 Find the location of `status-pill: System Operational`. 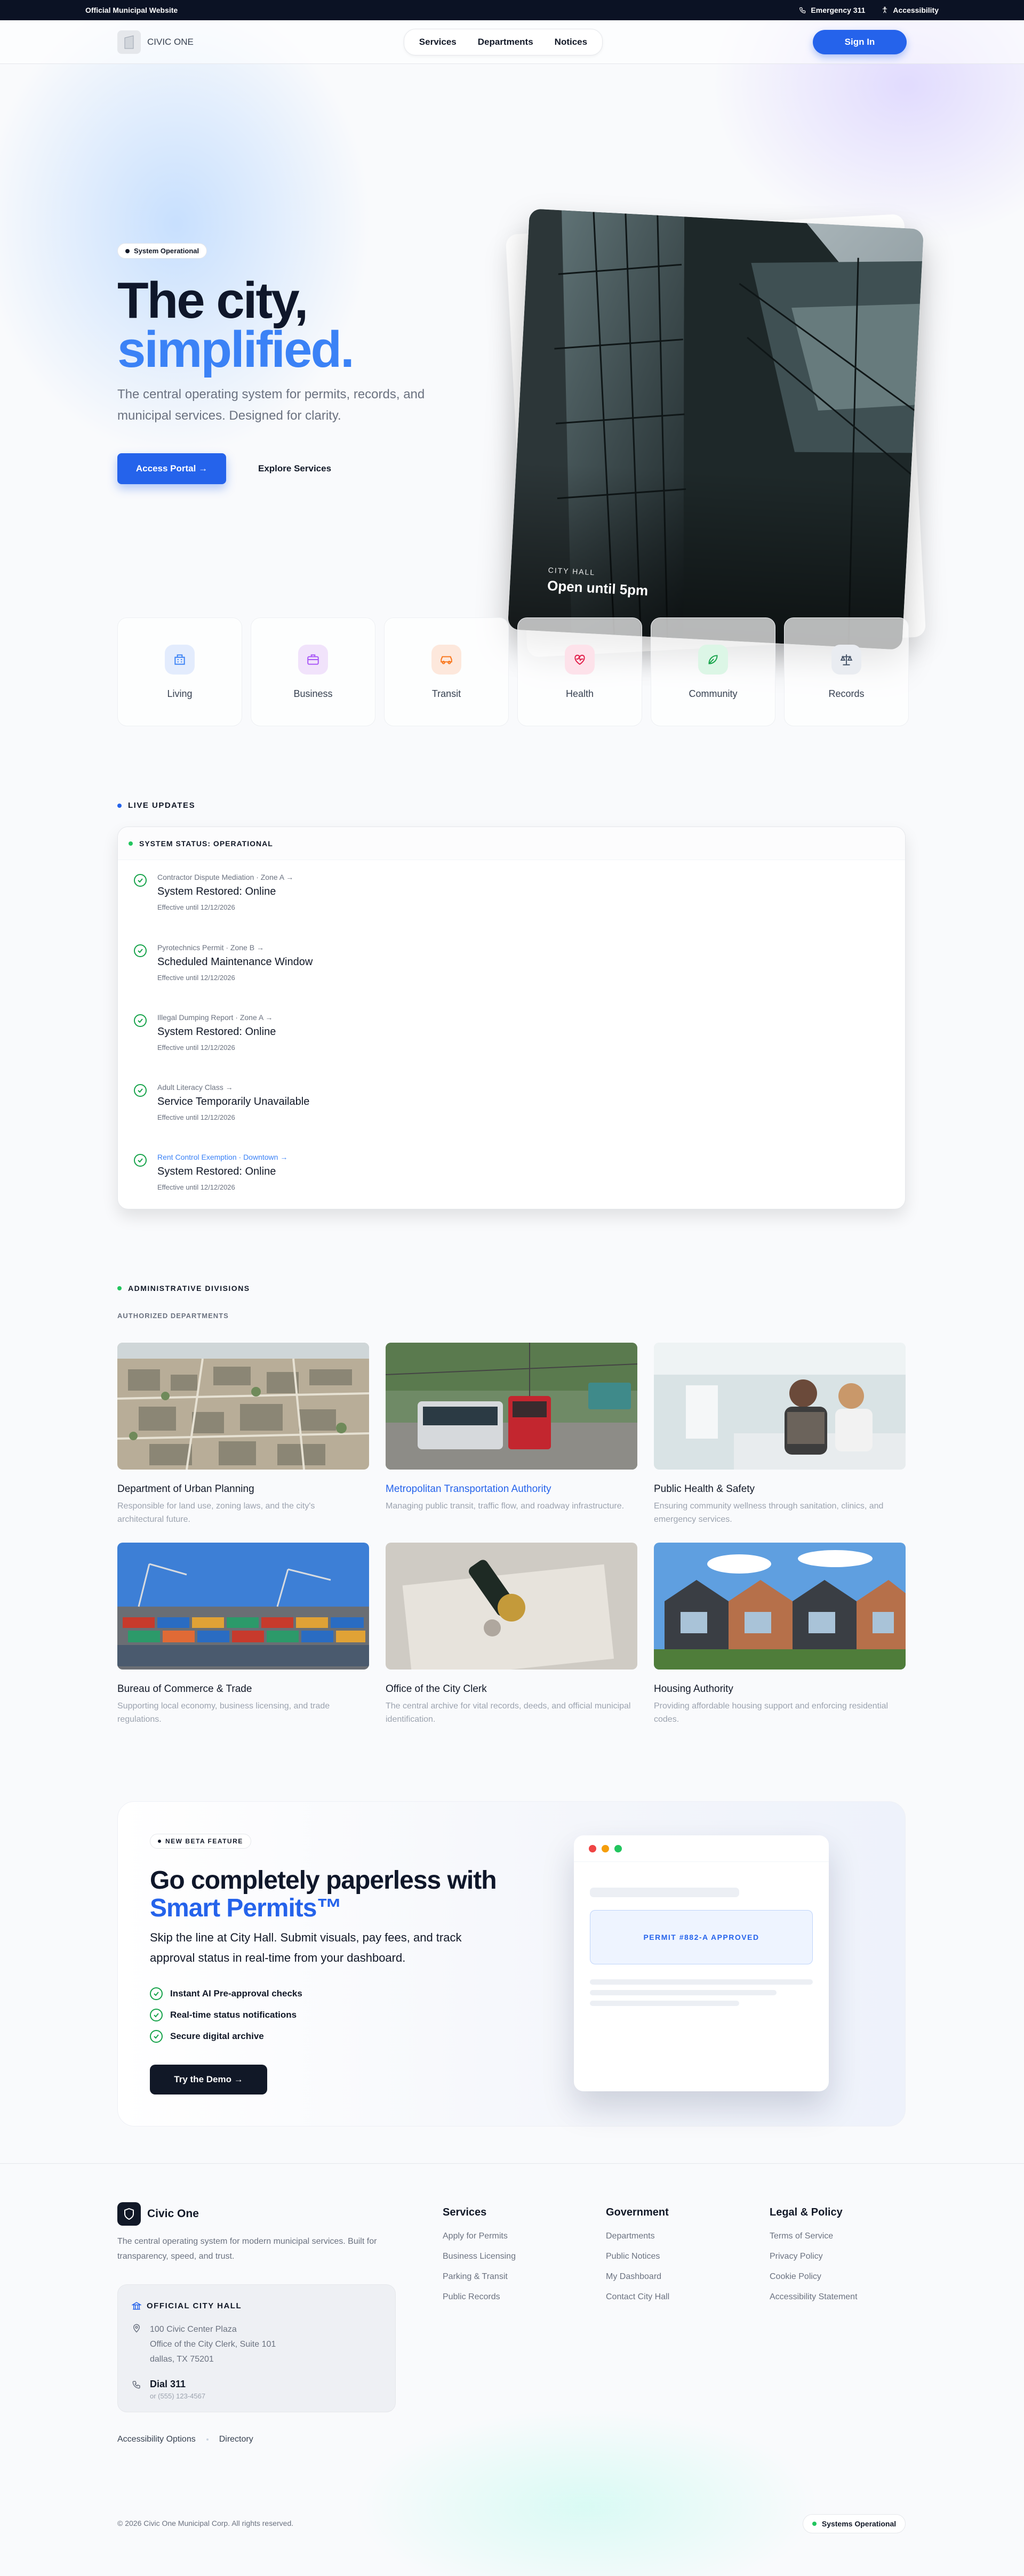

status-pill: System Operational is located at coordinates (162, 251).